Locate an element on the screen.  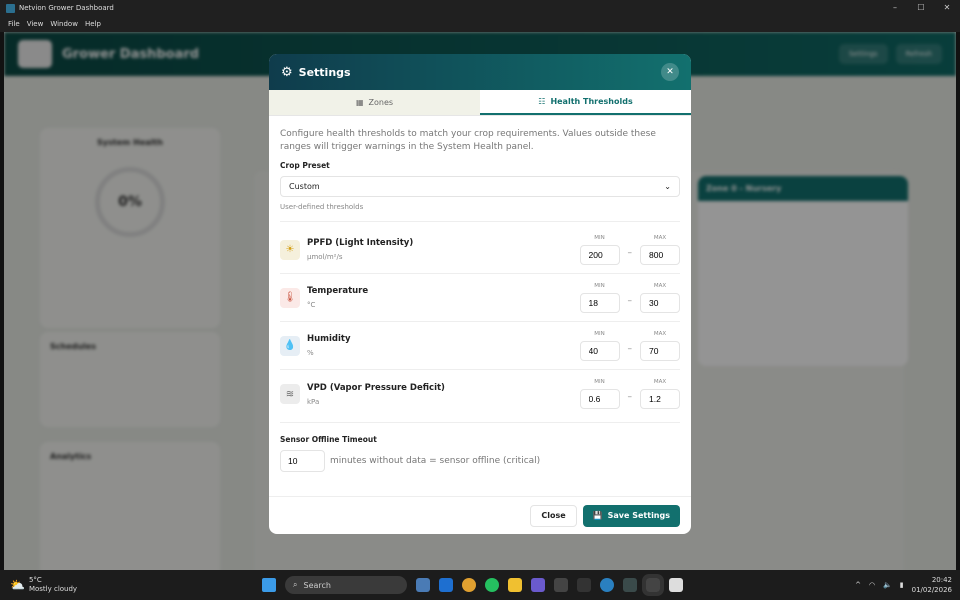
threshold-unit: kPa is located at coordinates (313, 401).